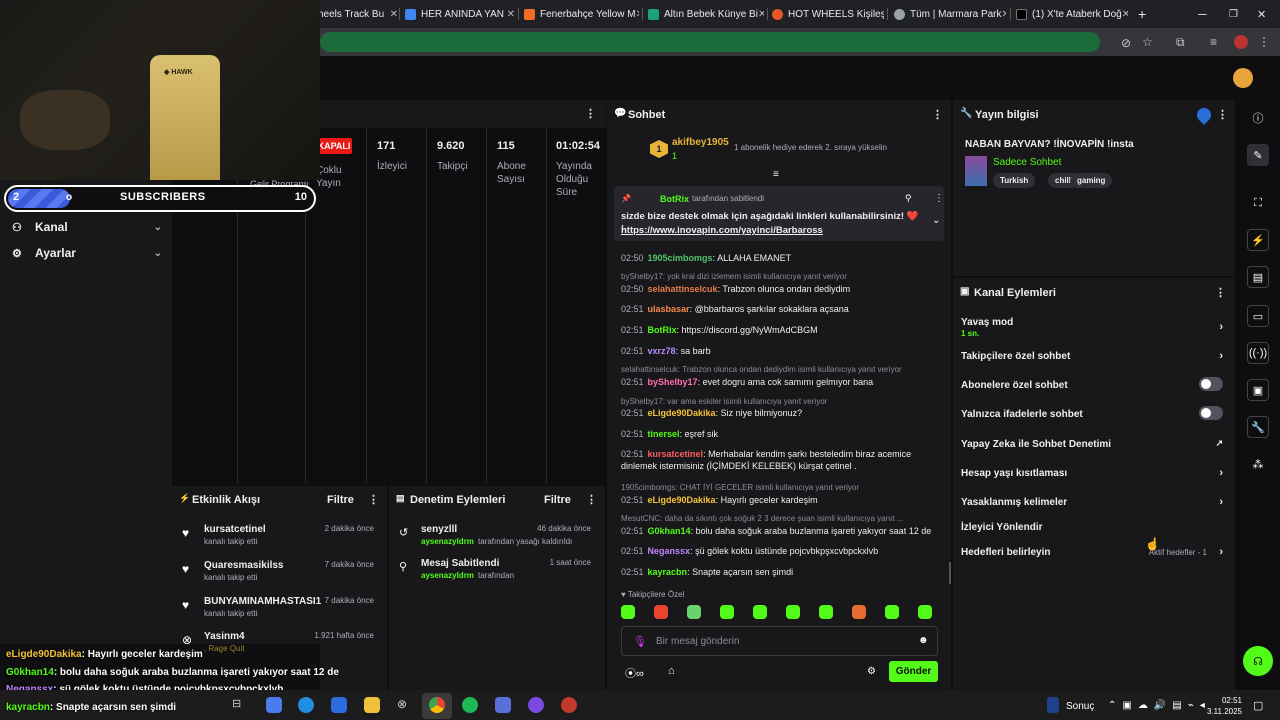 The height and width of the screenshot is (720, 1280). What do you see at coordinates (1180, 42) in the screenshot?
I see `extensions-icon: ⧉` at bounding box center [1180, 42].